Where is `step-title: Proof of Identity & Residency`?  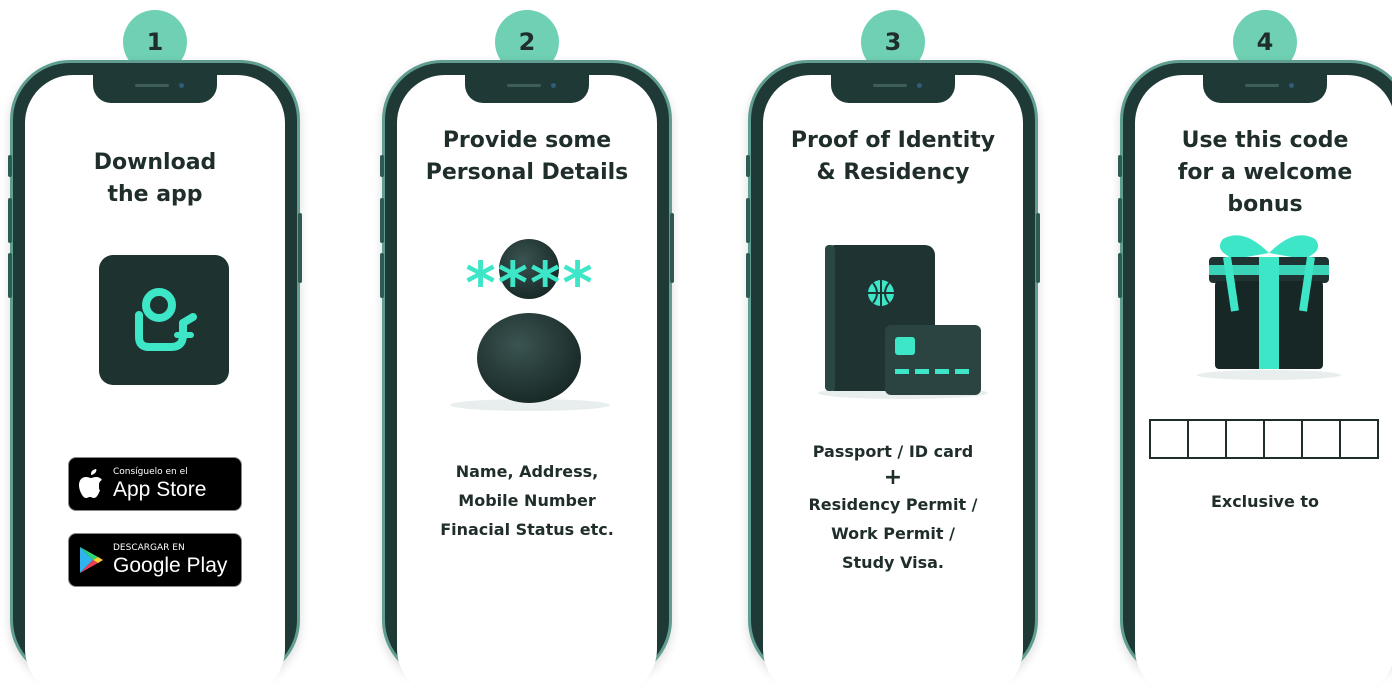
step-title: Proof of Identity & Residency is located at coordinates (893, 156).